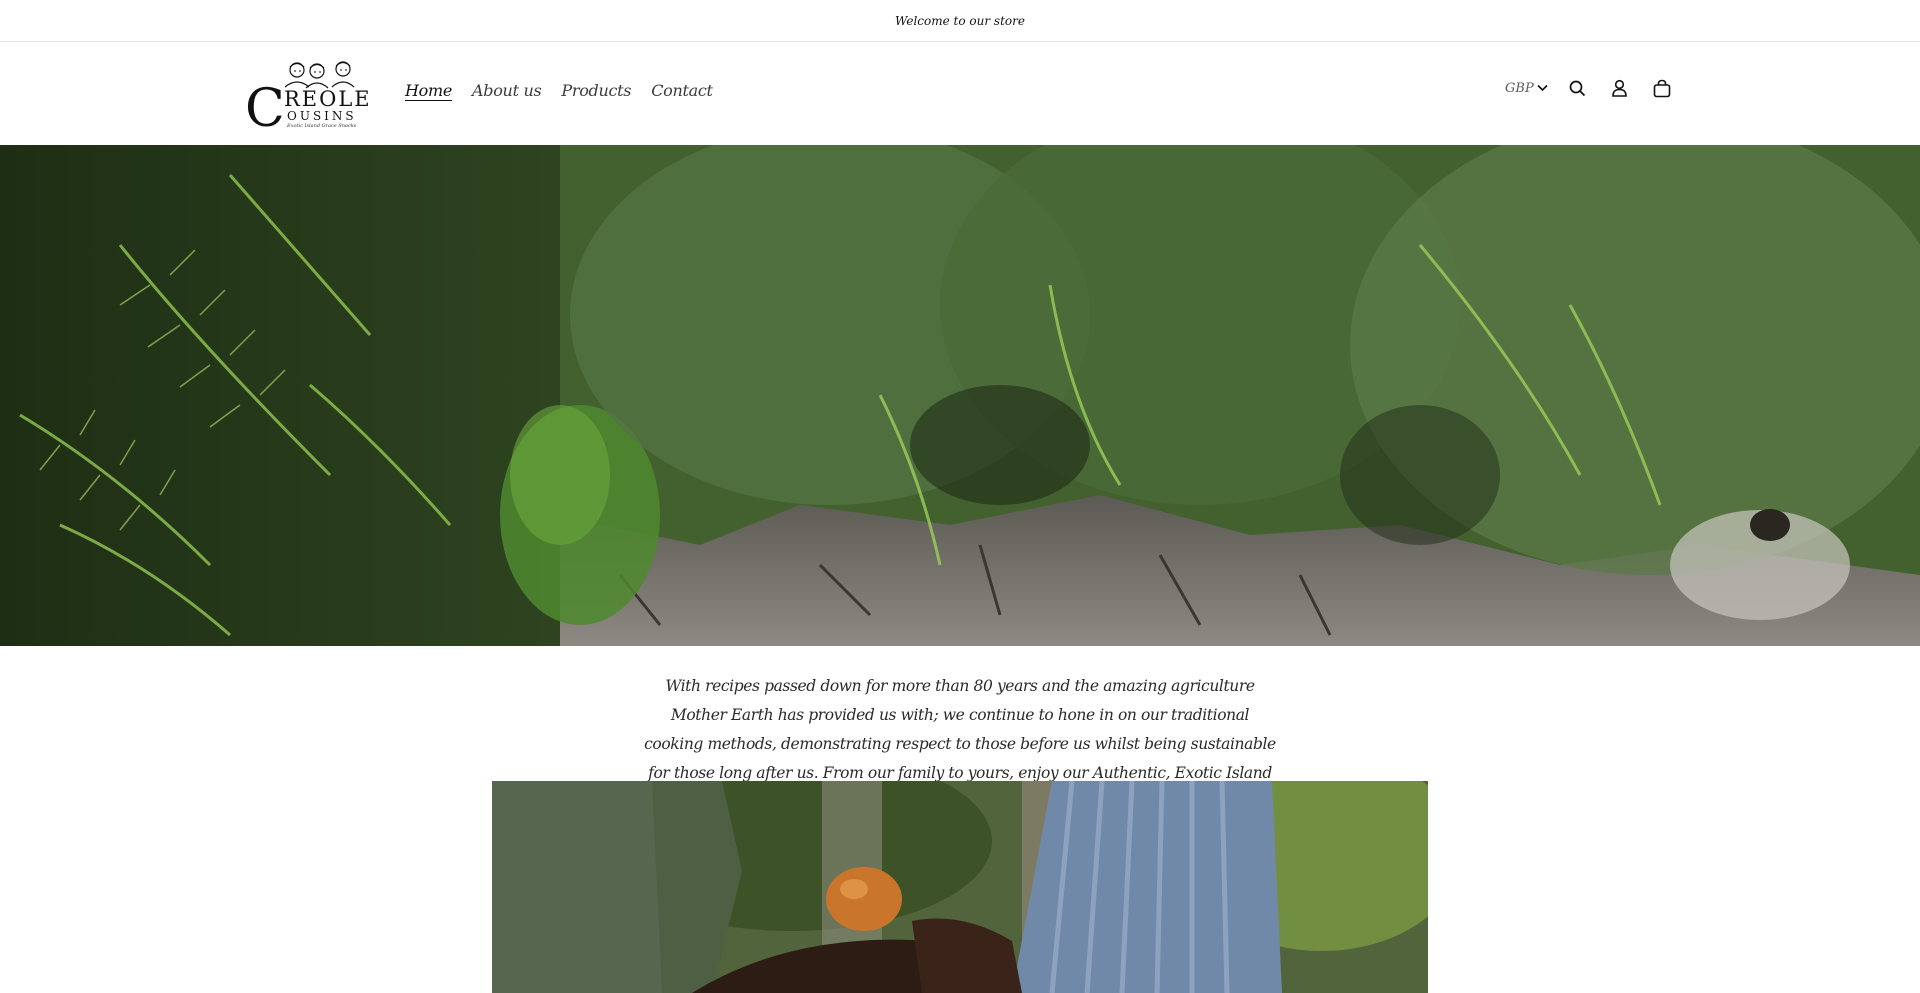 The height and width of the screenshot is (993, 1920). I want to click on main-nav: Home About us Products Contact, so click(559, 90).